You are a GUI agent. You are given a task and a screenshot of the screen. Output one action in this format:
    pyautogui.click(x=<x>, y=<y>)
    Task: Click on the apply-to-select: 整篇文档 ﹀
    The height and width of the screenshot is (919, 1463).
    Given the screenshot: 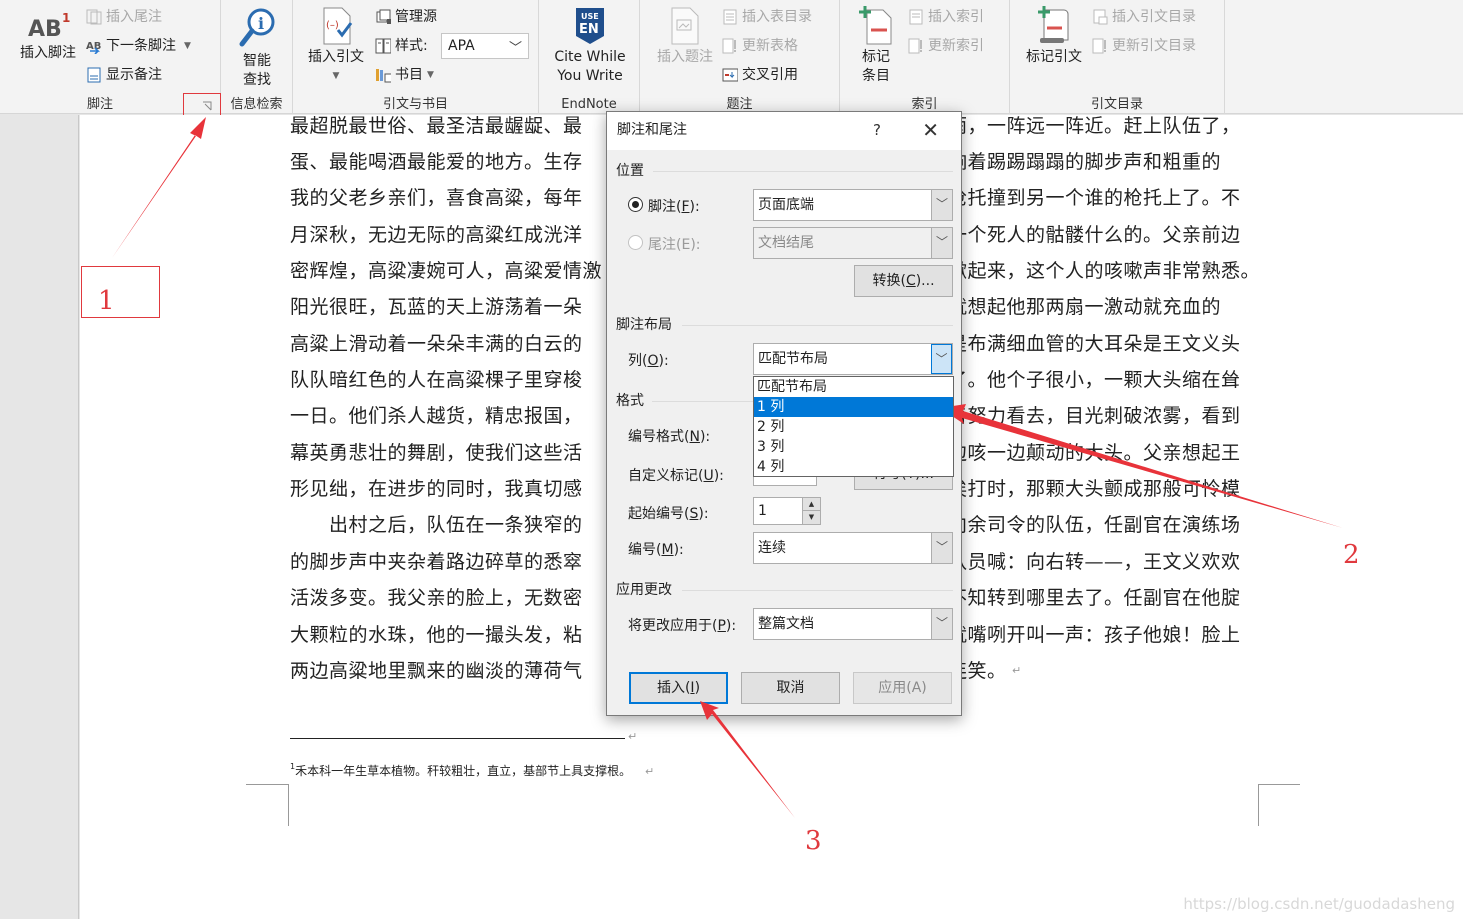 What is the action you would take?
    pyautogui.click(x=853, y=624)
    